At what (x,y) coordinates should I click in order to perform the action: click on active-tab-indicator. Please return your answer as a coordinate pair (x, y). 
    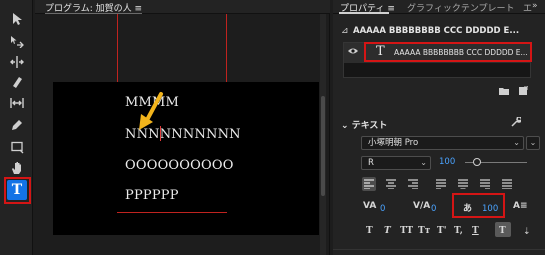
    Looking at the image, I should click on (364, 13).